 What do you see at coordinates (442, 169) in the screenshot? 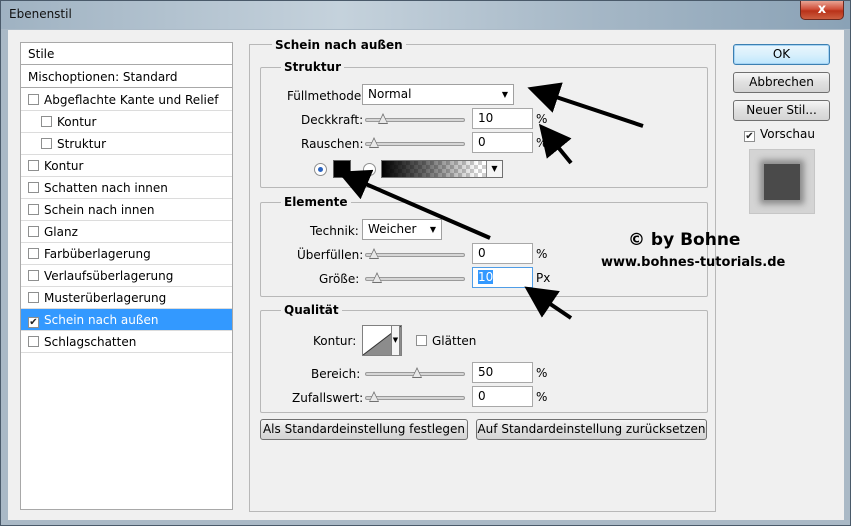
I see `gradient-picker: ▼` at bounding box center [442, 169].